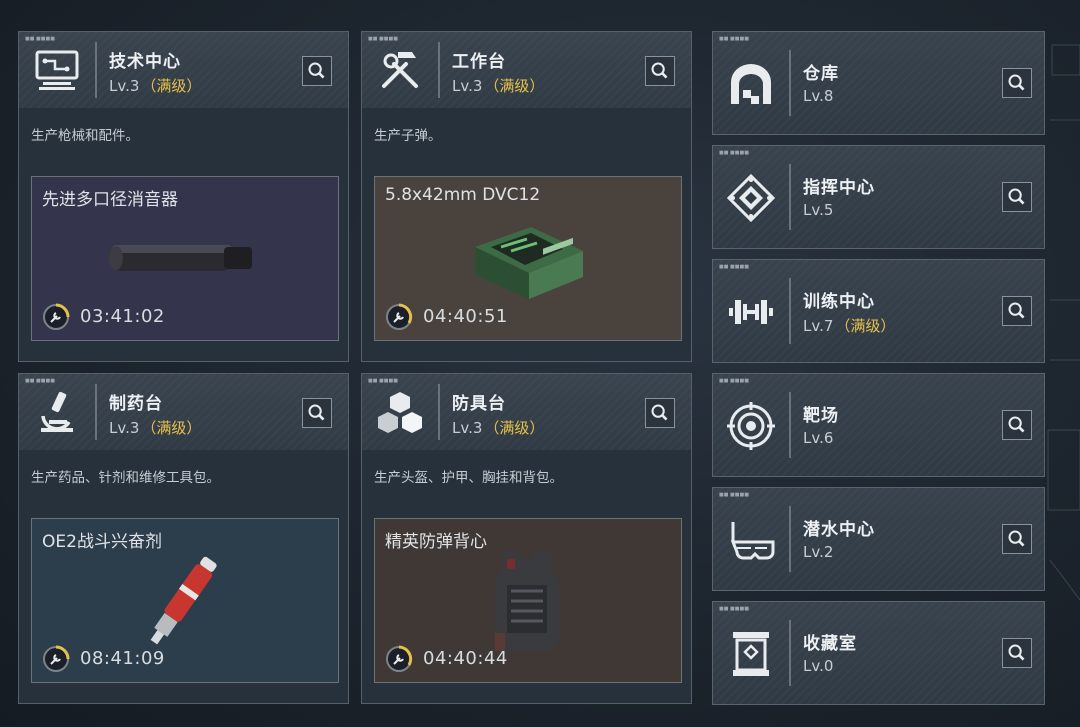 The image size is (1080, 727). I want to click on dumbbell-icon, so click(751, 312).